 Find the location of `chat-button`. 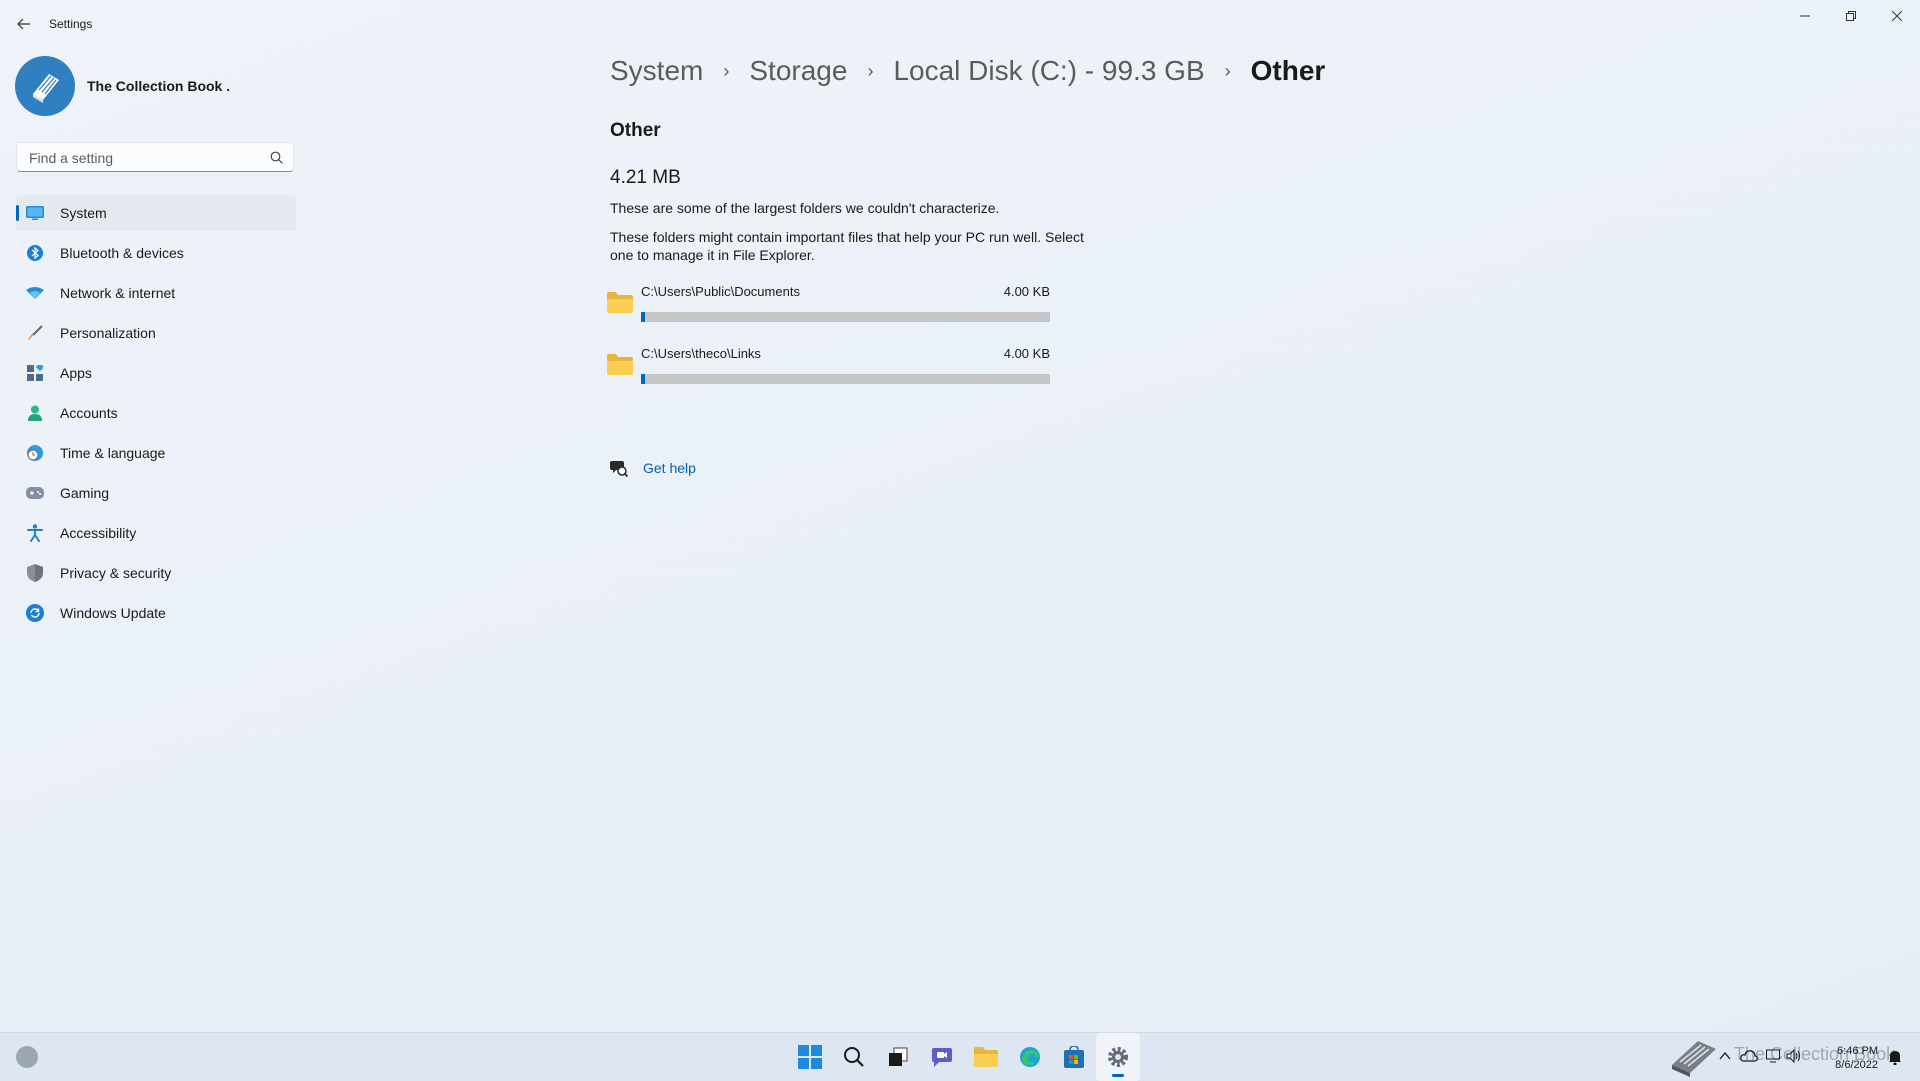

chat-button is located at coordinates (942, 1057).